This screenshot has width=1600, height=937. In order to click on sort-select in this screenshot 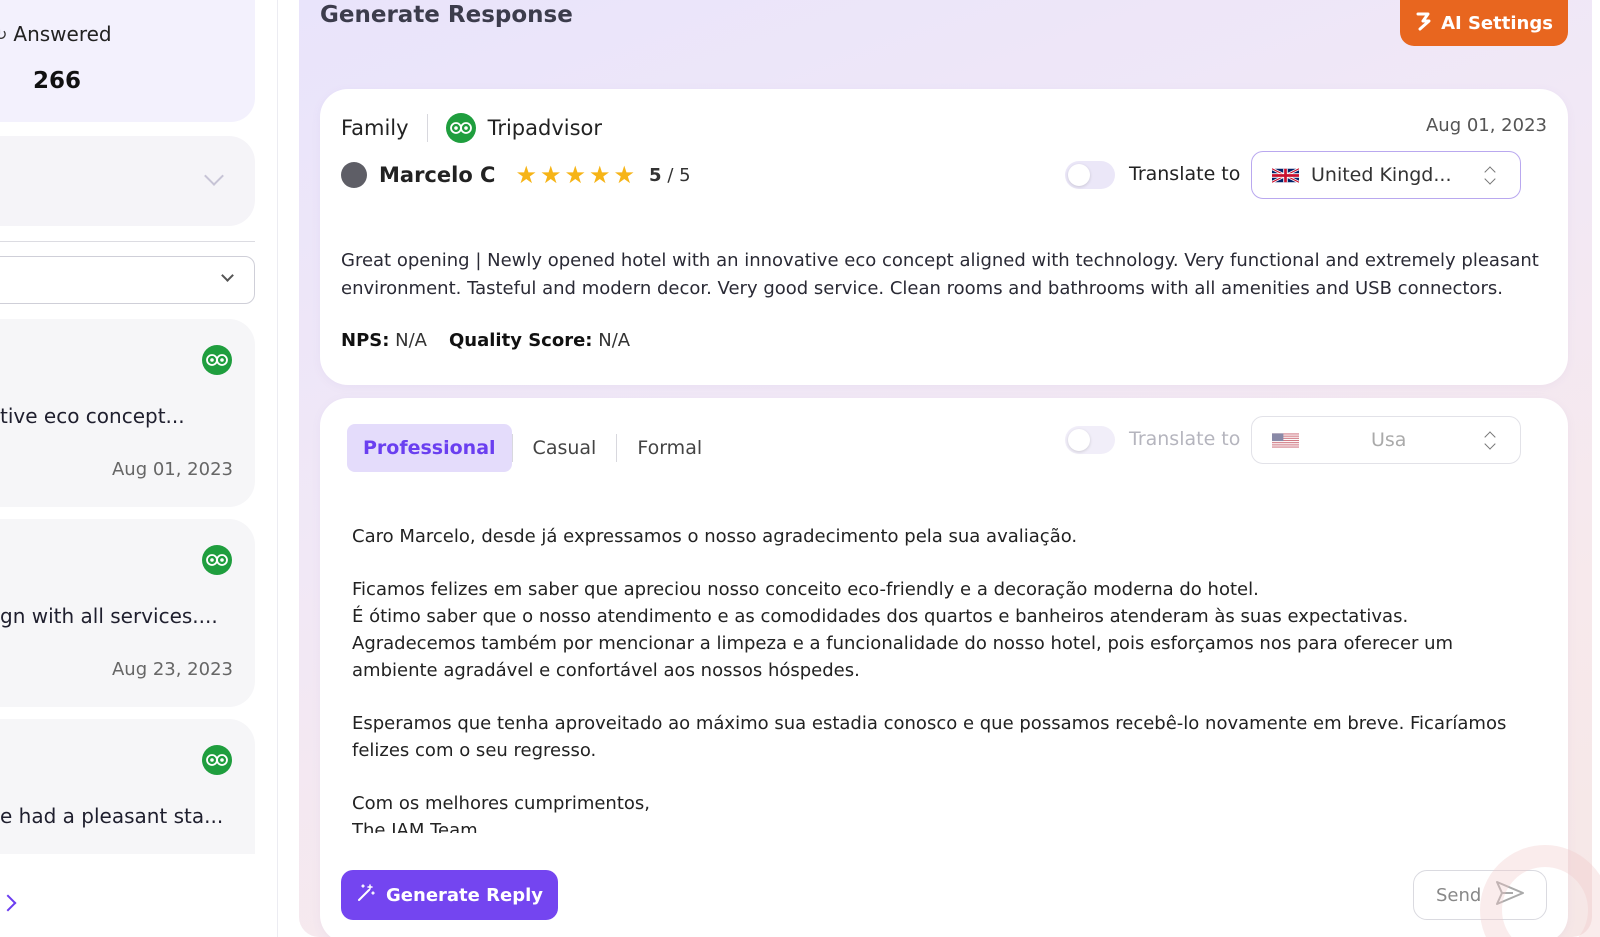, I will do `click(127, 280)`.